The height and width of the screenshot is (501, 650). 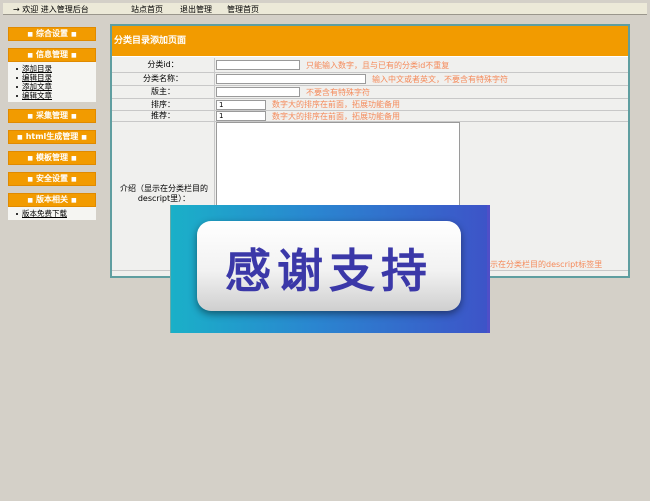 I want to click on sidebar-item-download: 版本免费下载, so click(x=56, y=213).